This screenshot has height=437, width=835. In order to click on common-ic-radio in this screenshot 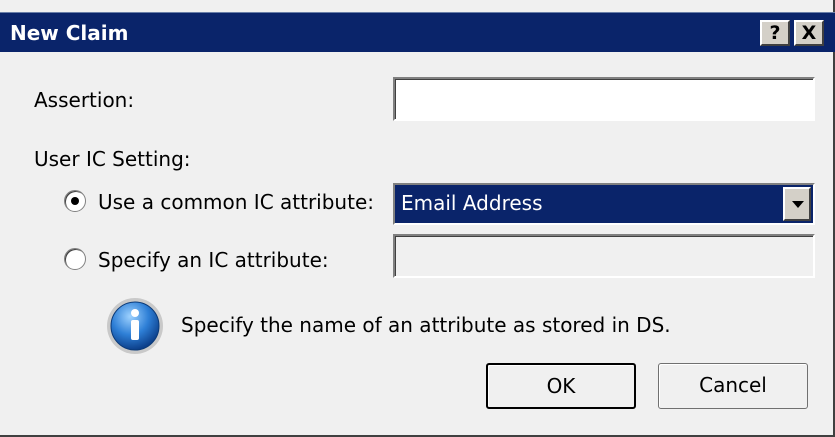, I will do `click(75, 201)`.